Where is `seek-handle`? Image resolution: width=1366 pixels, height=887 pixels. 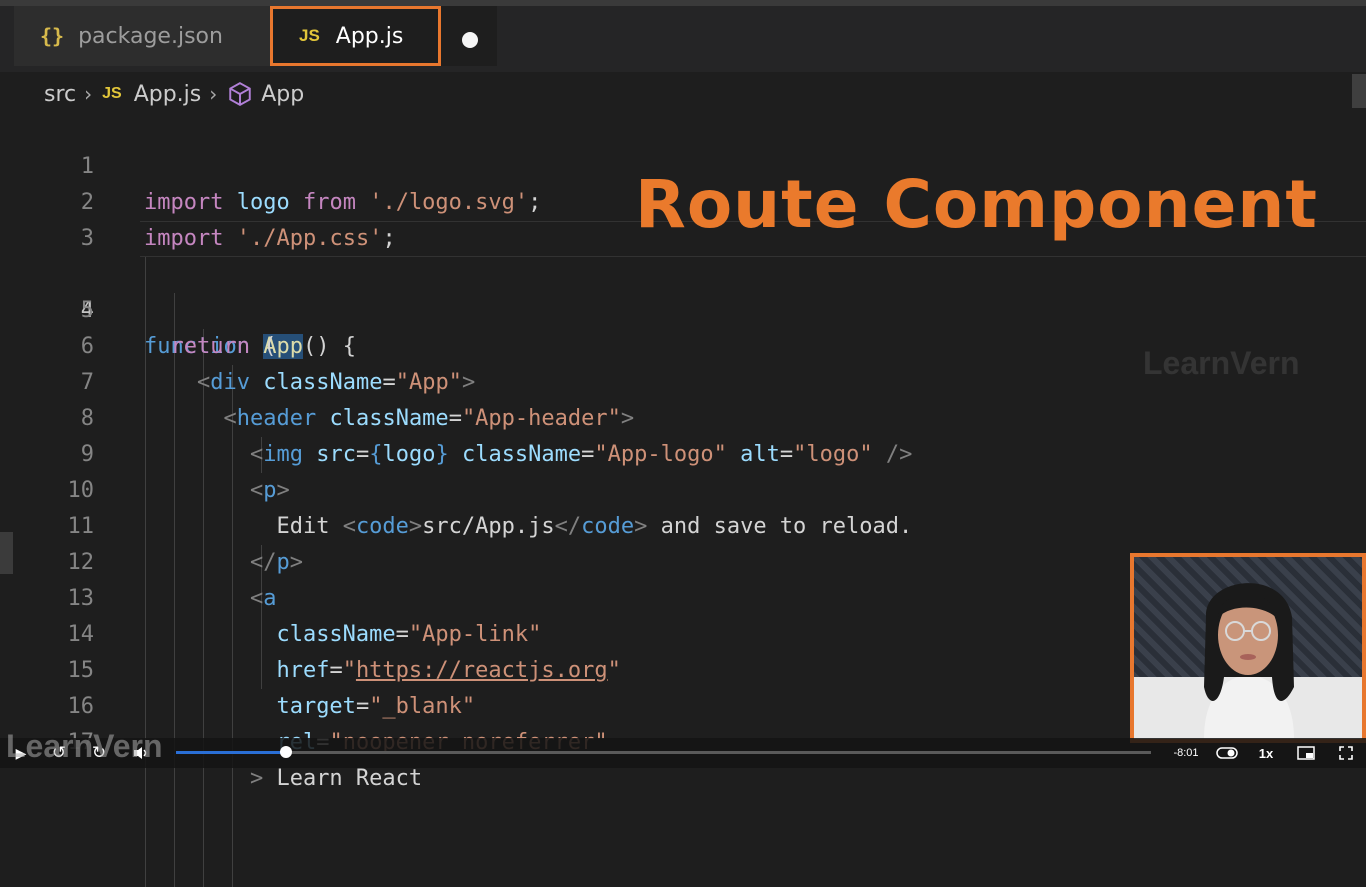 seek-handle is located at coordinates (286, 752).